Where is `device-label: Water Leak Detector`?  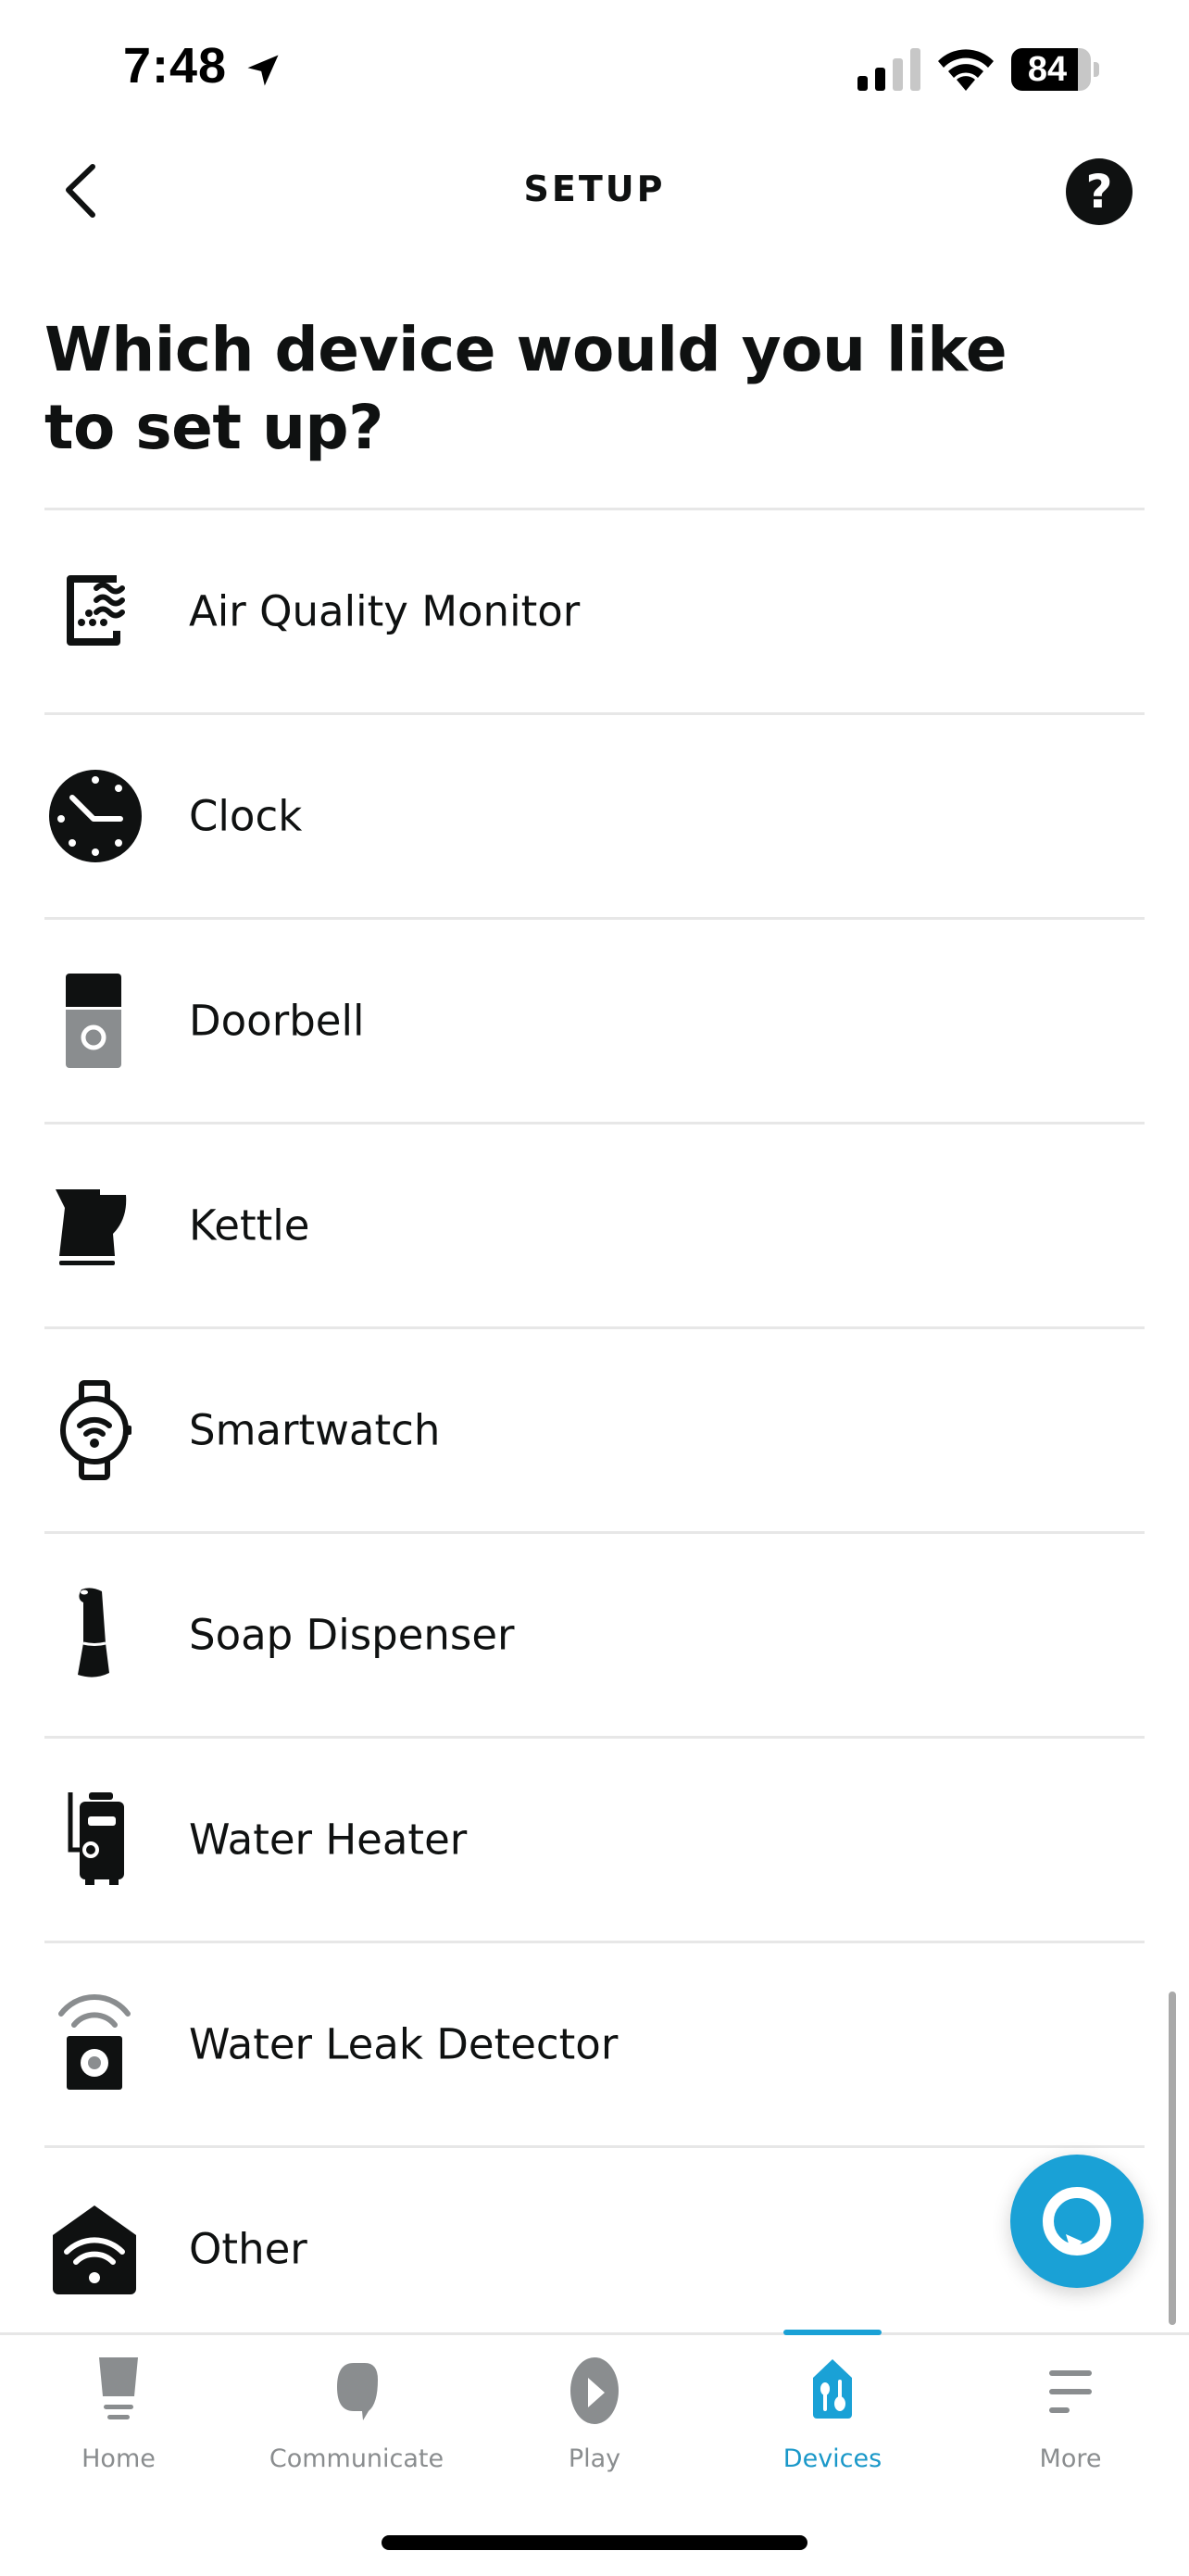 device-label: Water Leak Detector is located at coordinates (404, 2044).